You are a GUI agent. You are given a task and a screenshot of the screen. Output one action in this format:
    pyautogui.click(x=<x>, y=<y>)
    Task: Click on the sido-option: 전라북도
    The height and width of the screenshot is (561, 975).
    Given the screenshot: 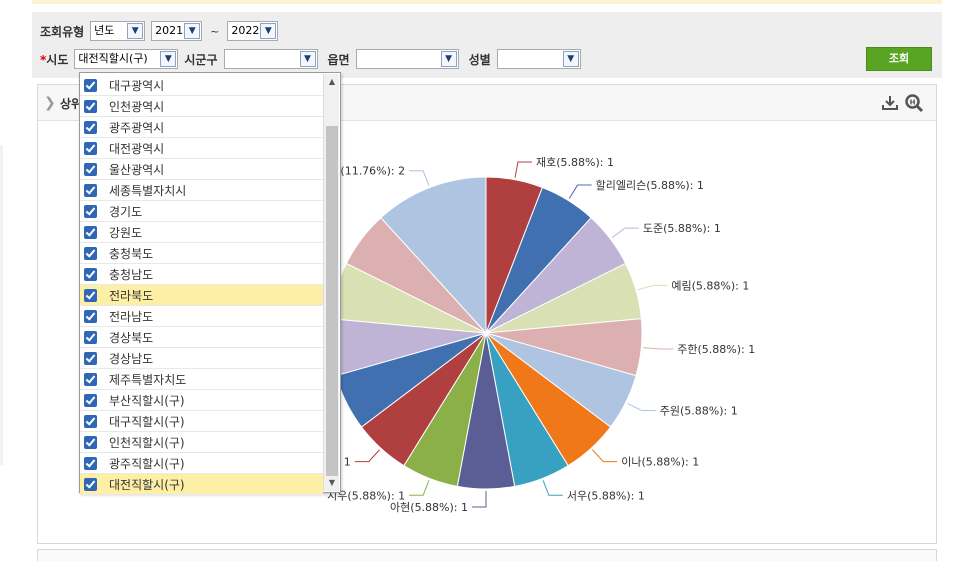 What is the action you would take?
    pyautogui.click(x=201, y=295)
    